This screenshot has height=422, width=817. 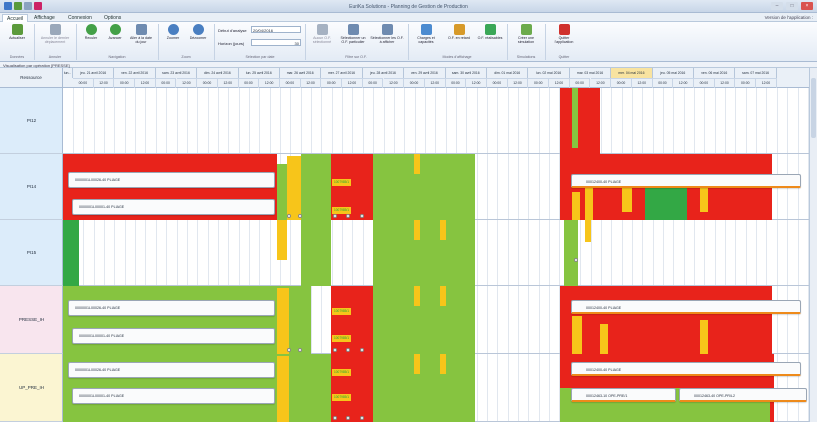 I want to click on date-input: 20/04/2016, so click(x=276, y=29).